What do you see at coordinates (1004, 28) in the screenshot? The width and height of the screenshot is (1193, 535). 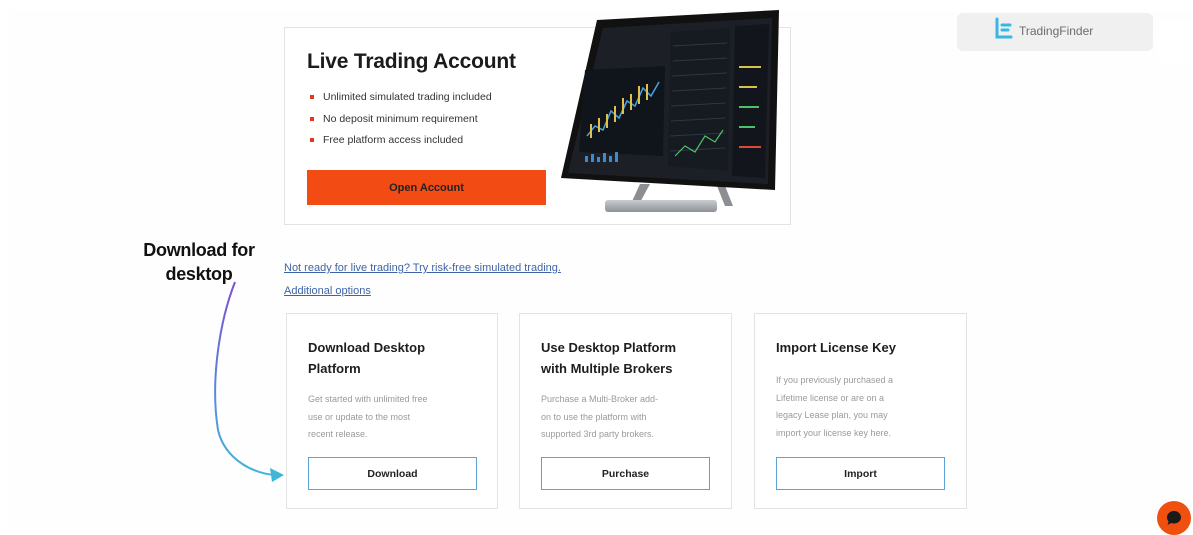 I see `tradingfinder-logo-icon` at bounding box center [1004, 28].